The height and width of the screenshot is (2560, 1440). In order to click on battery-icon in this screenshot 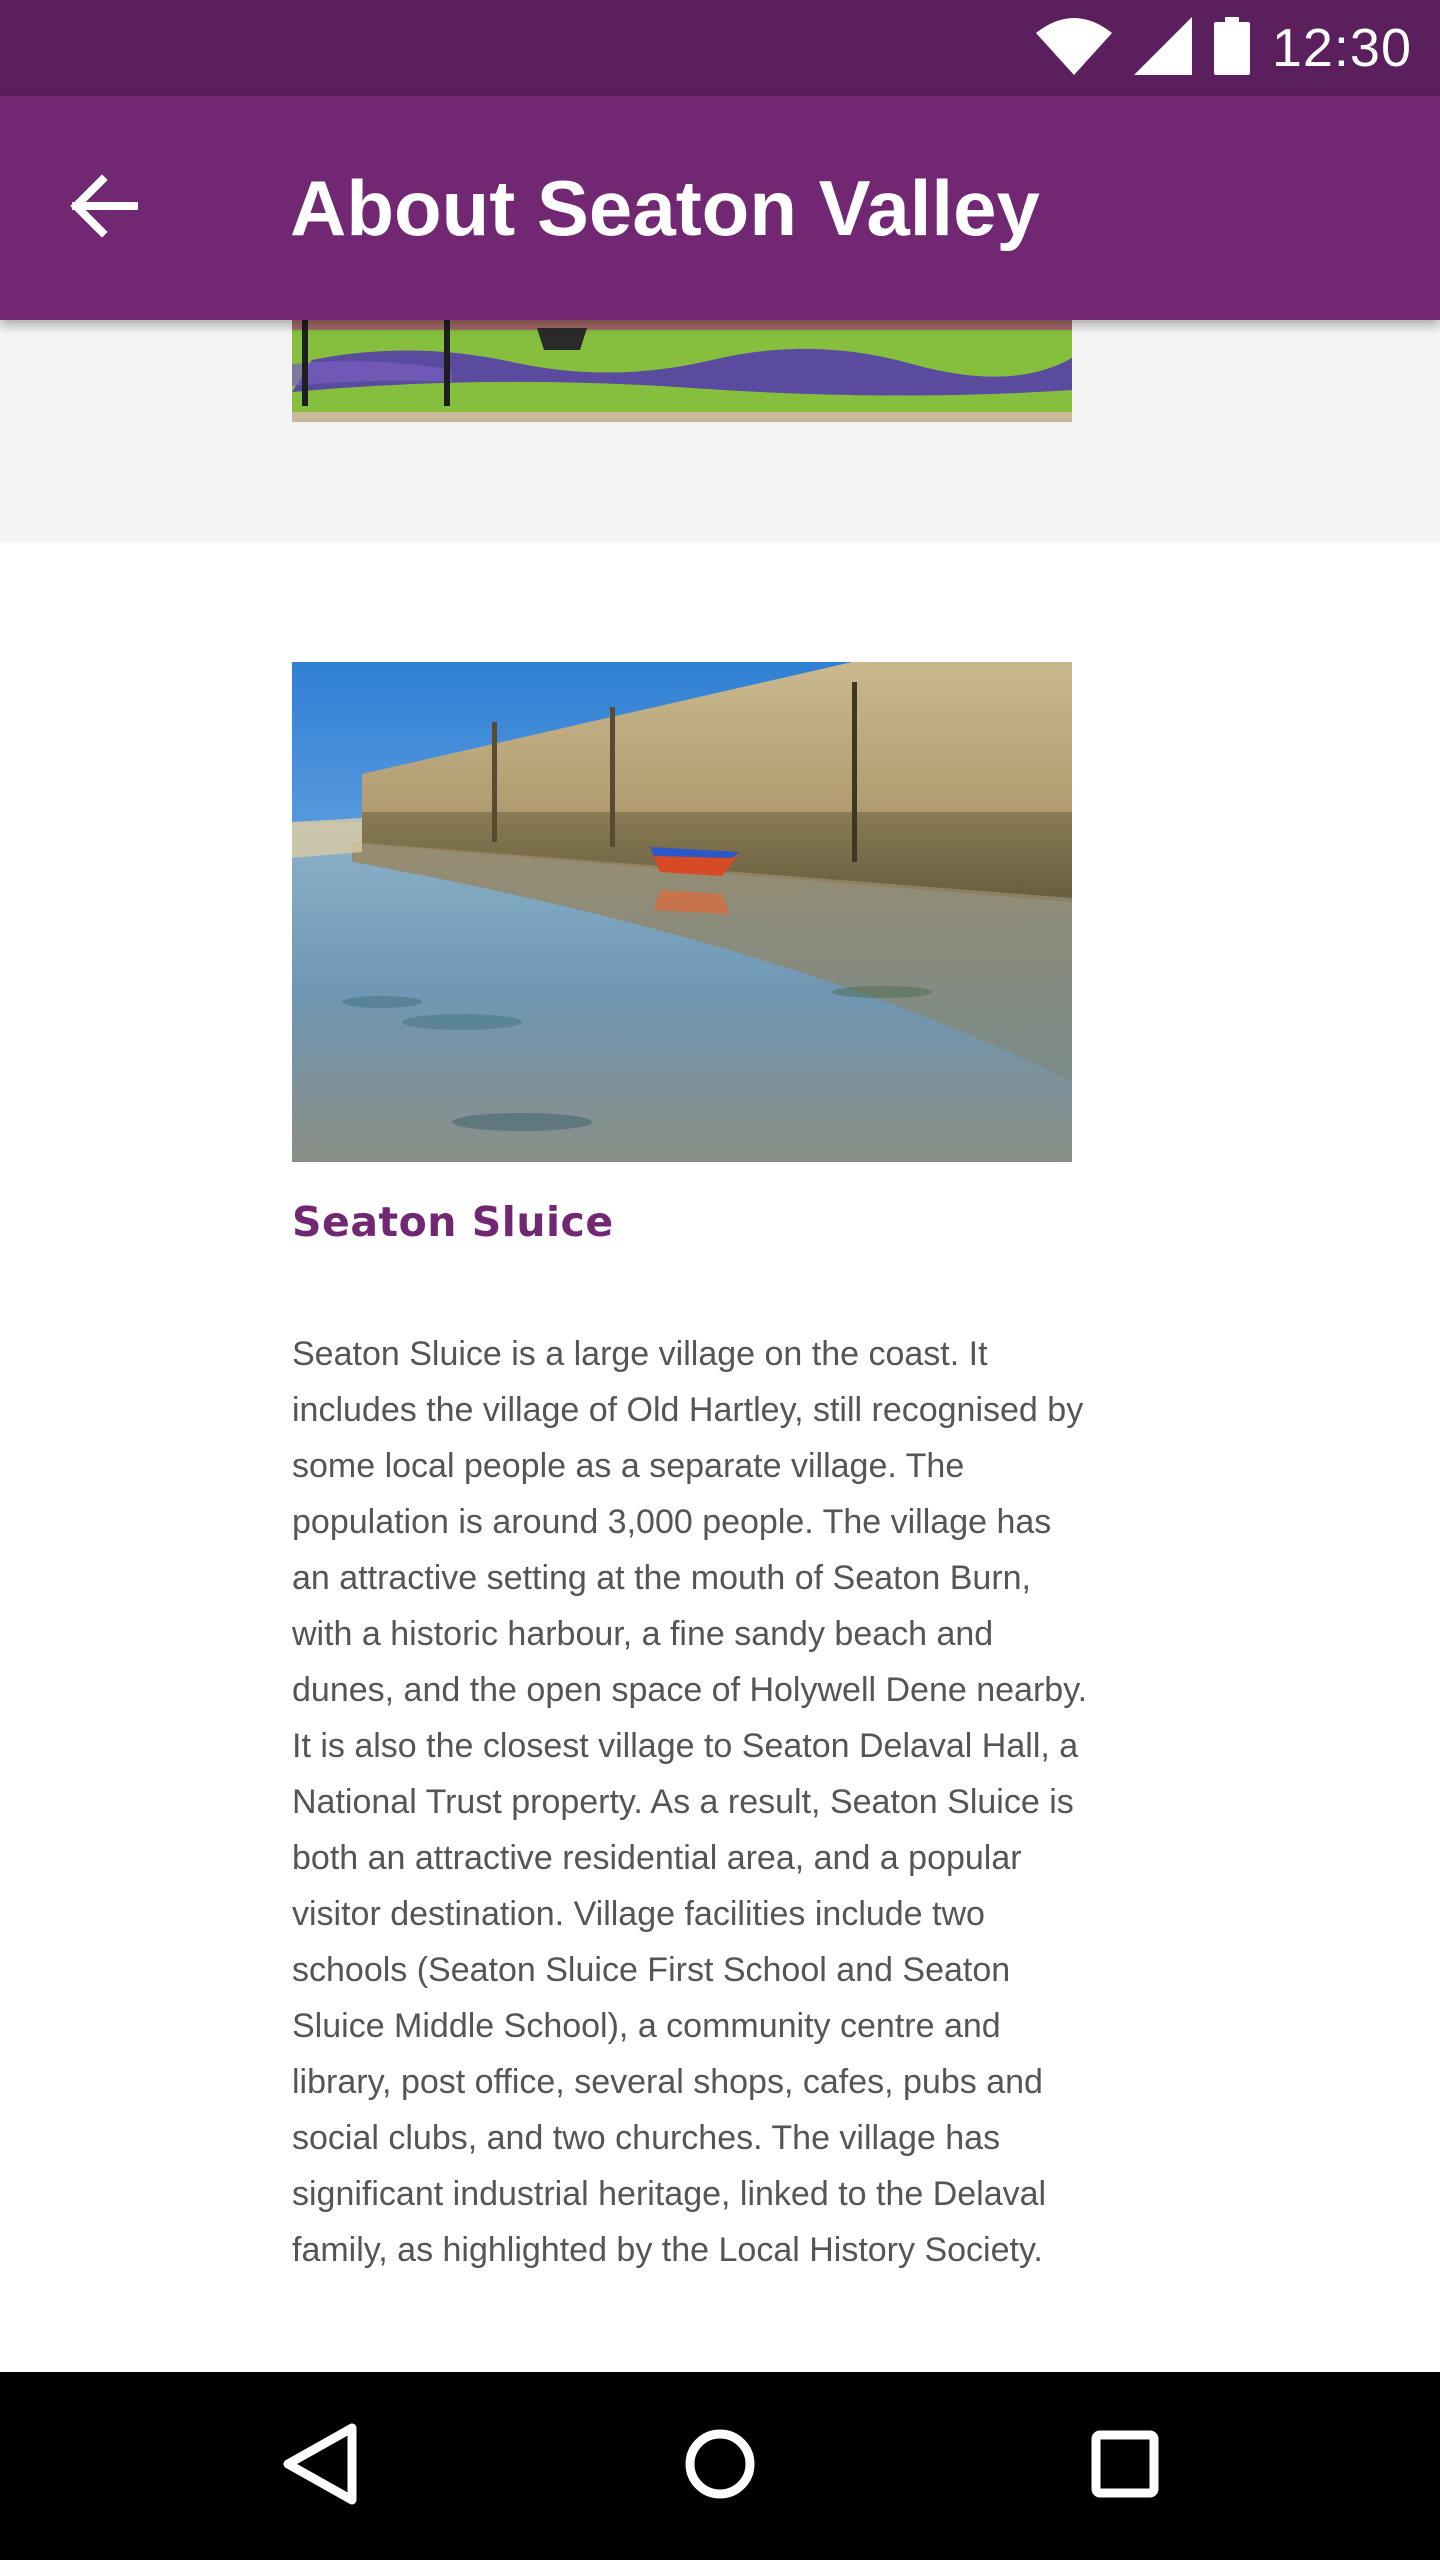, I will do `click(1231, 48)`.